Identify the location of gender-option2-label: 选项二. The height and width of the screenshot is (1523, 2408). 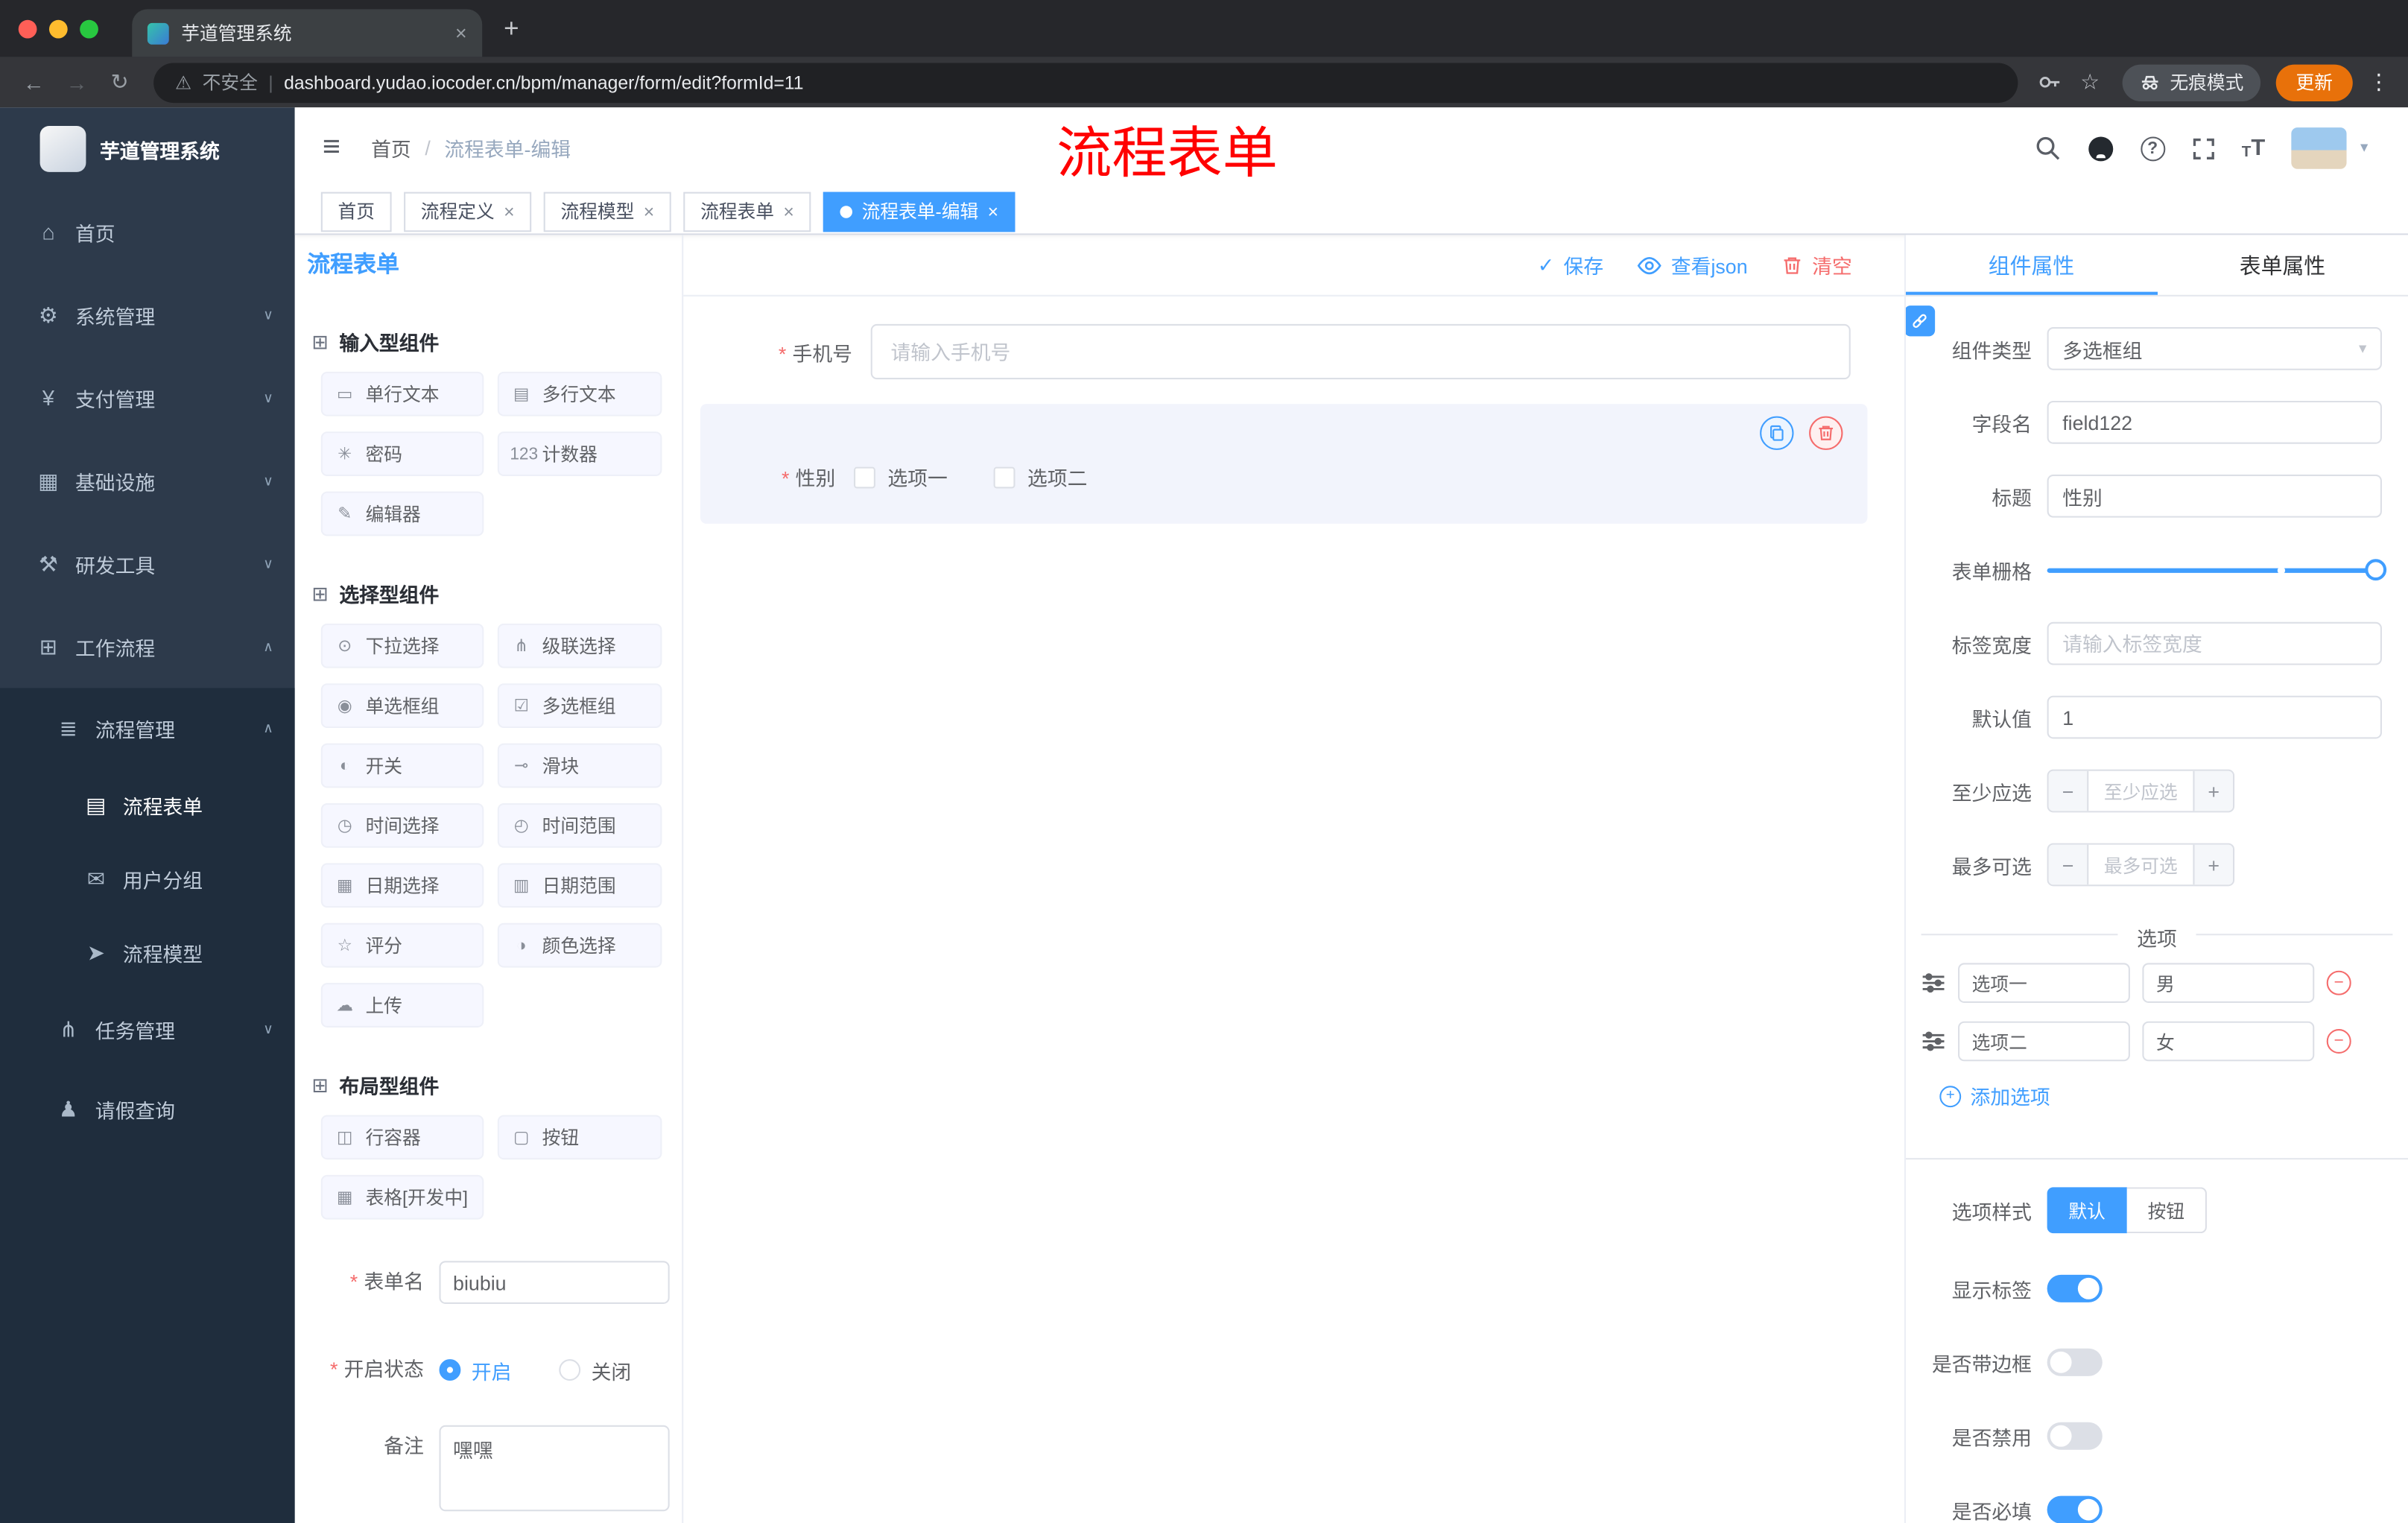
(1057, 477).